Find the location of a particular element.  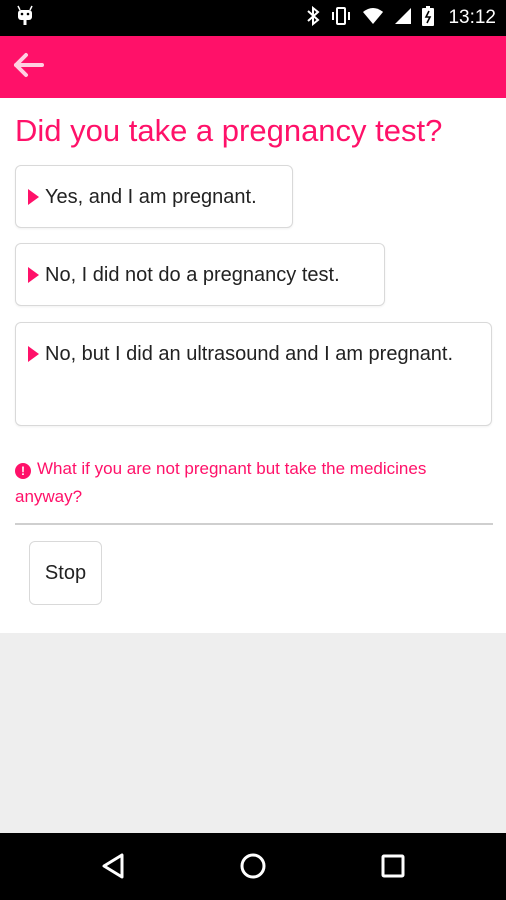

signal-icon is located at coordinates (403, 18).